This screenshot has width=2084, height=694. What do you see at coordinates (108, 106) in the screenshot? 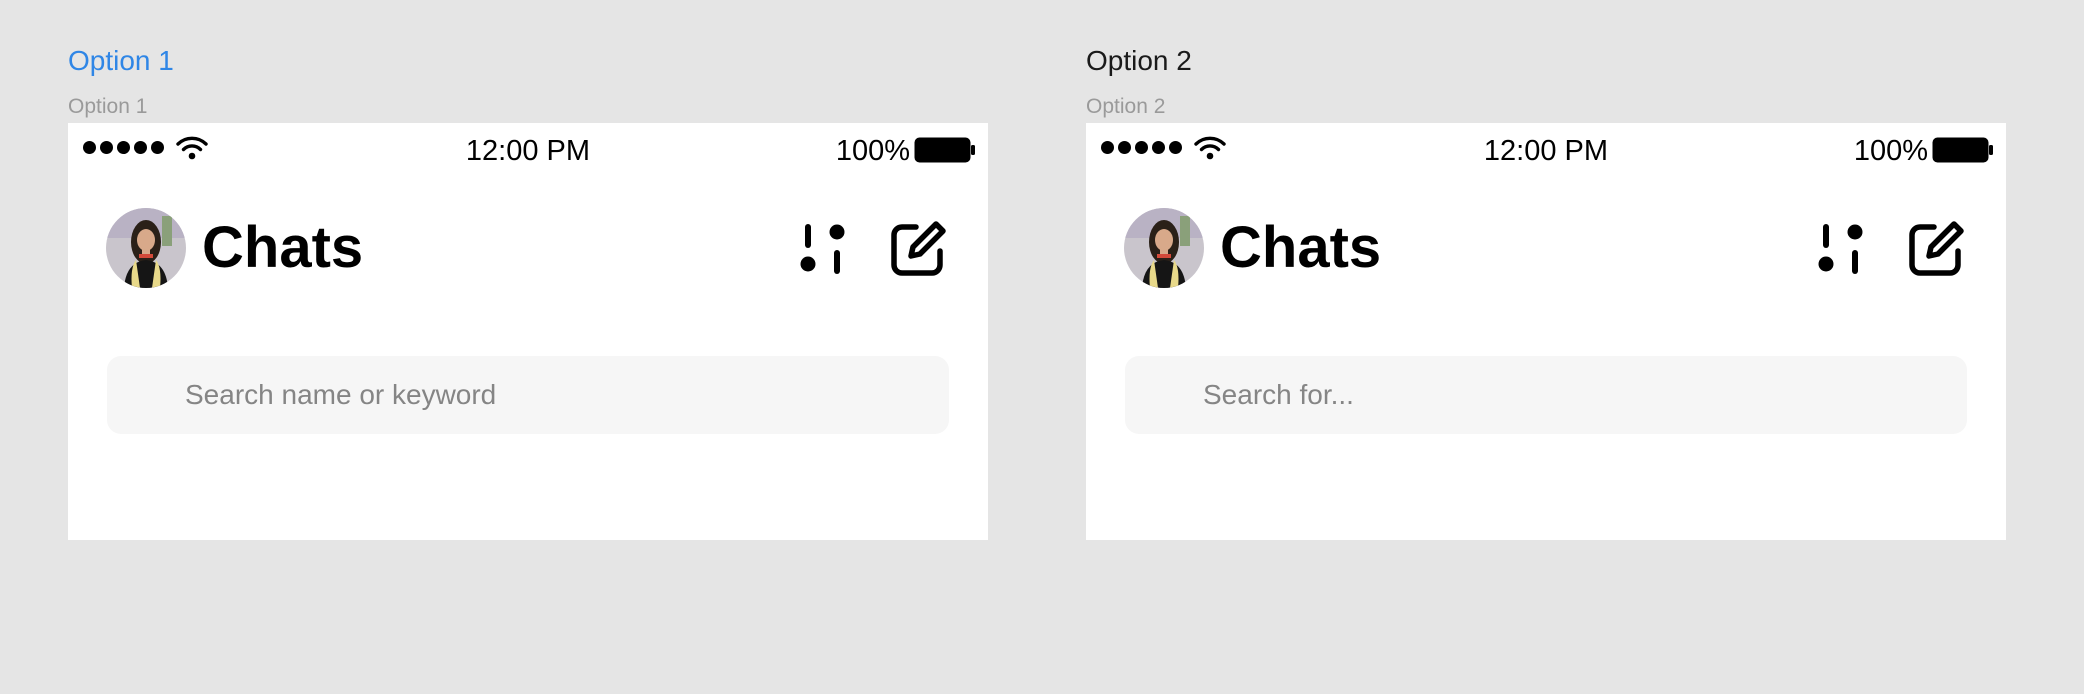
I see `option-1-frame-label: Option 1` at bounding box center [108, 106].